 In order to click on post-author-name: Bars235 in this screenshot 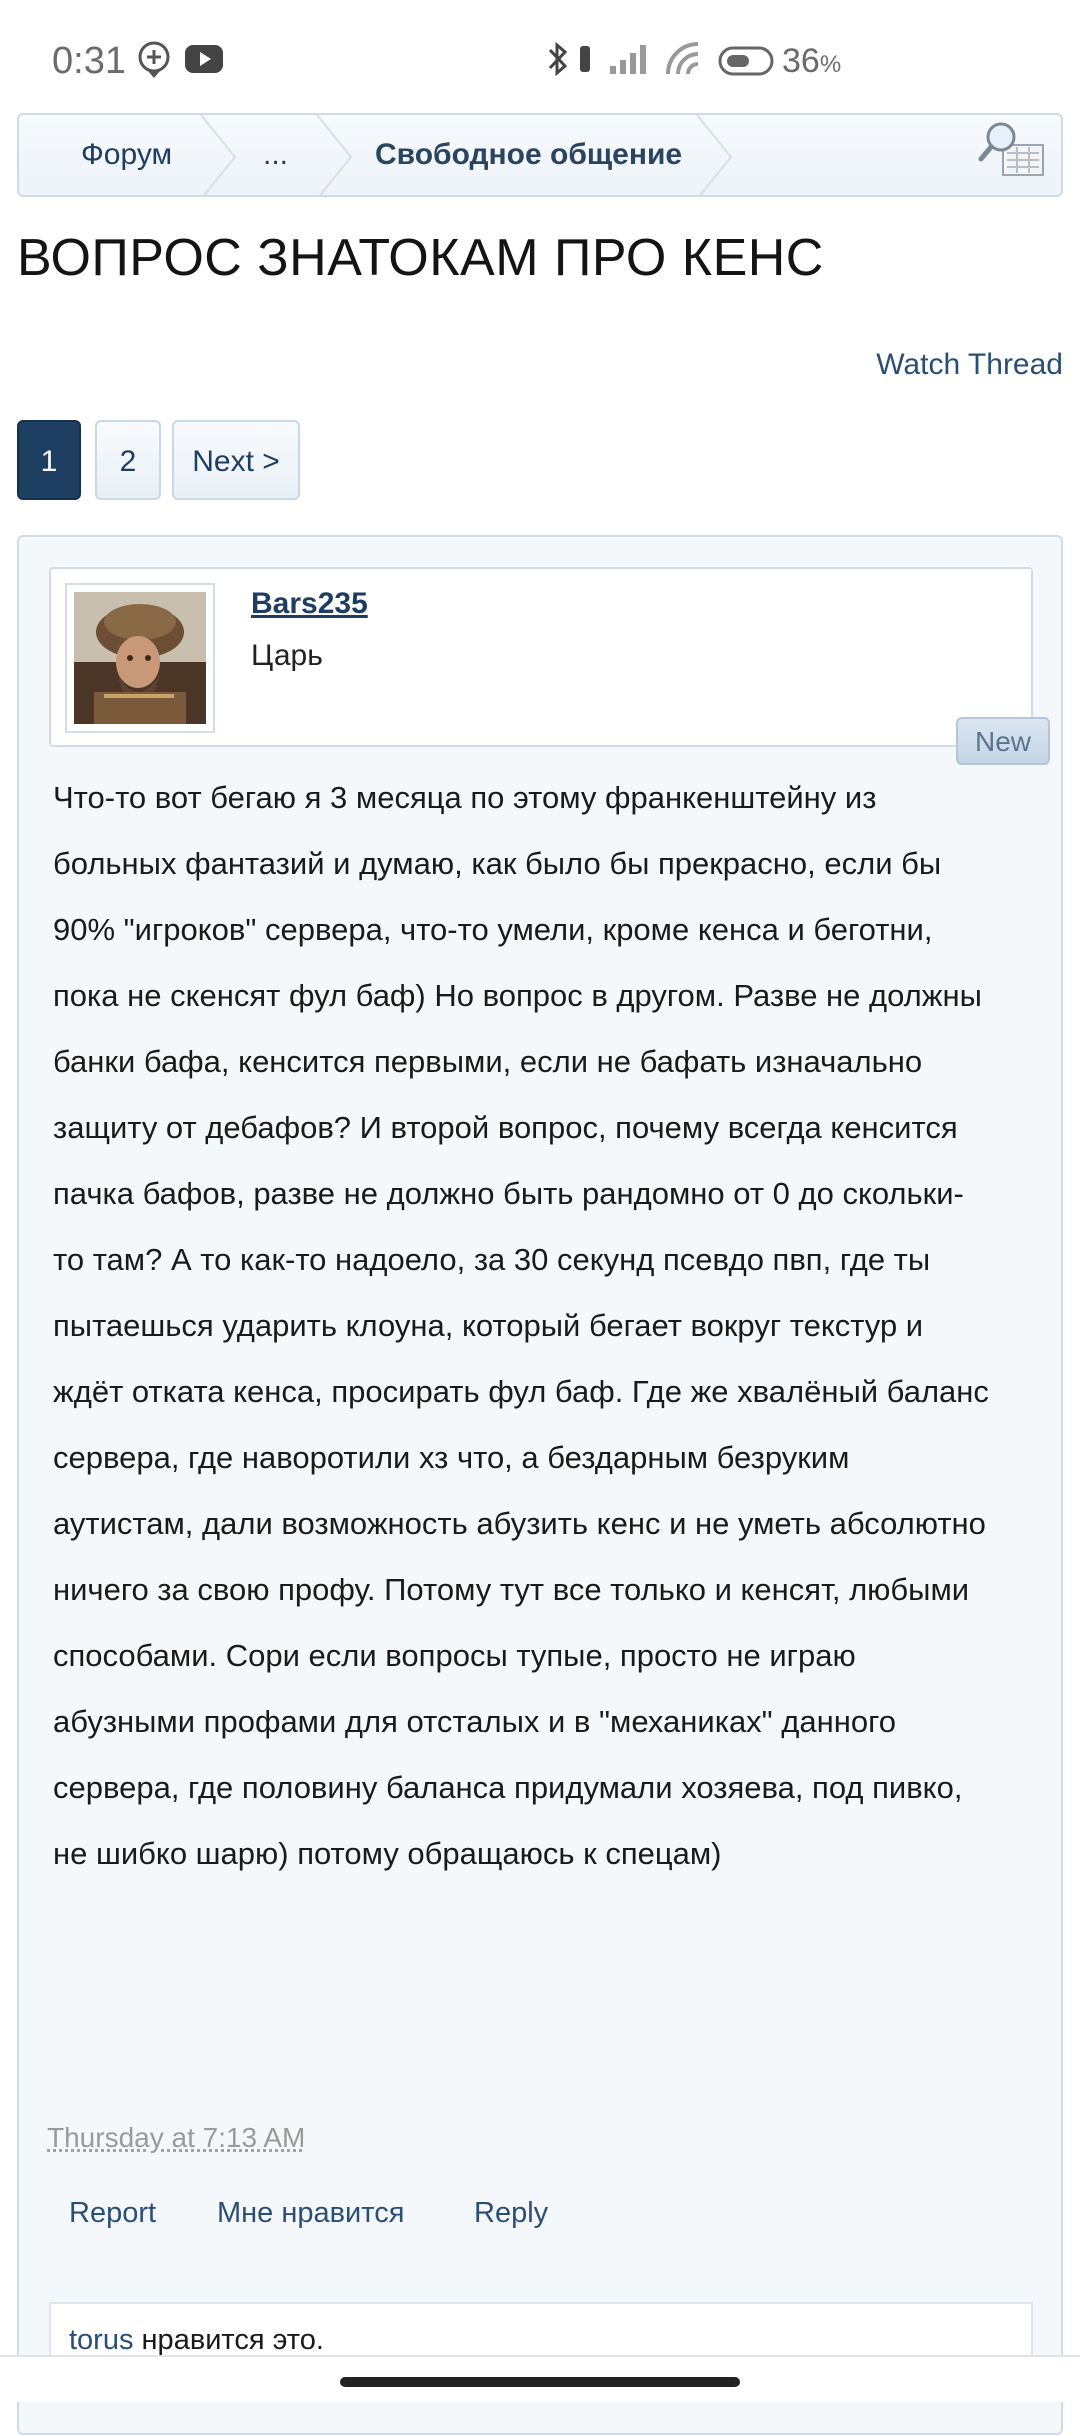, I will do `click(309, 604)`.